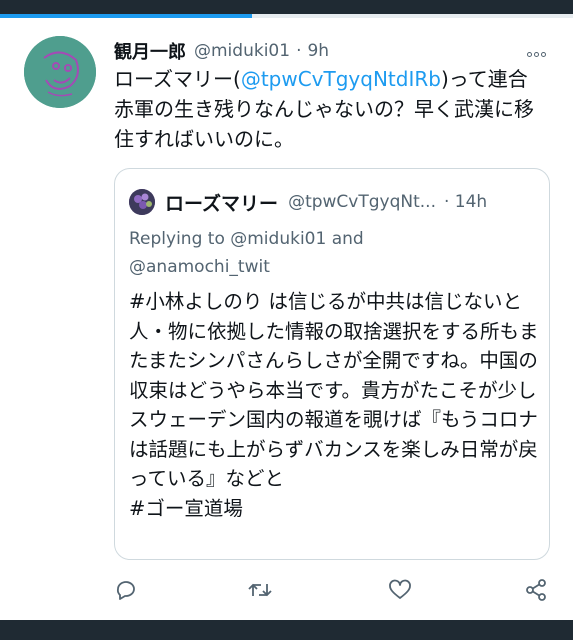  Describe the element at coordinates (150, 51) in the screenshot. I see `display-name: 観月一郎` at that location.